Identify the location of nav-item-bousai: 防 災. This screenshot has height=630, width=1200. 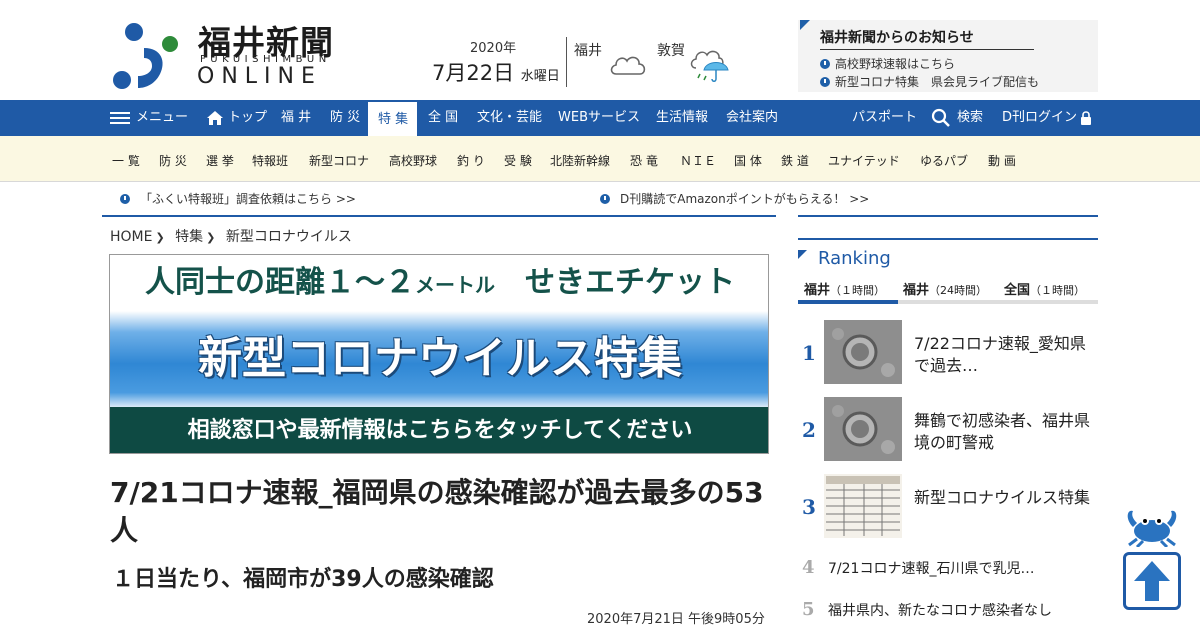
(345, 118).